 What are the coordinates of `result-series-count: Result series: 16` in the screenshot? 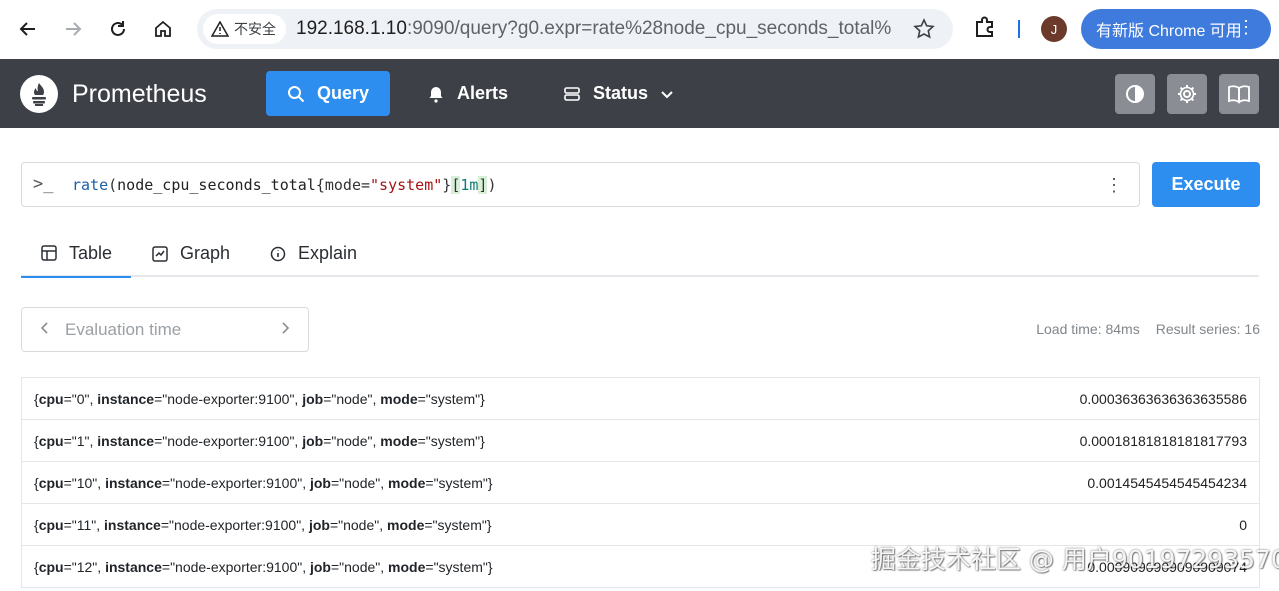 It's located at (1207, 329).